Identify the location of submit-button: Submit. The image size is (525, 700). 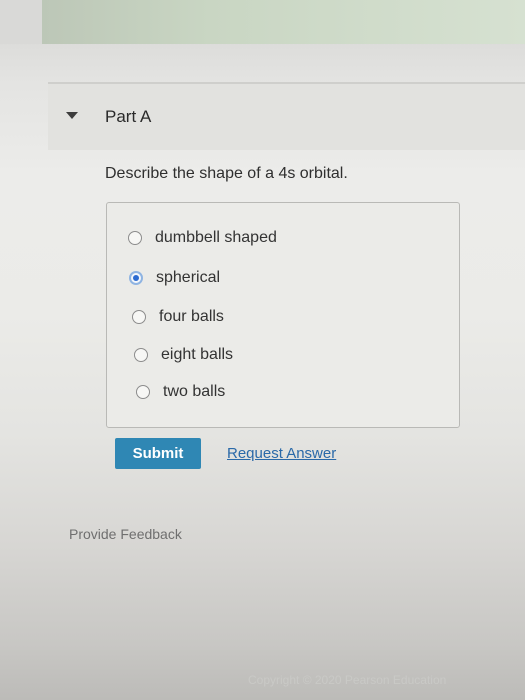
(158, 453).